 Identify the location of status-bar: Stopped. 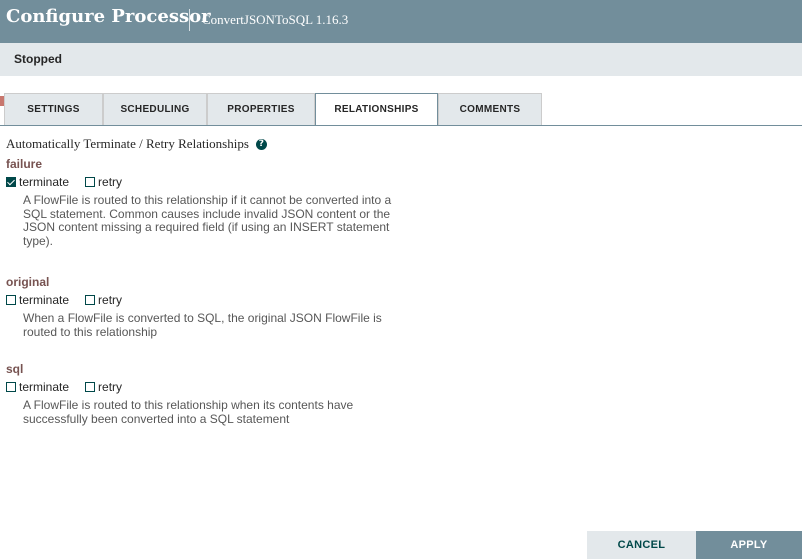
(401, 74).